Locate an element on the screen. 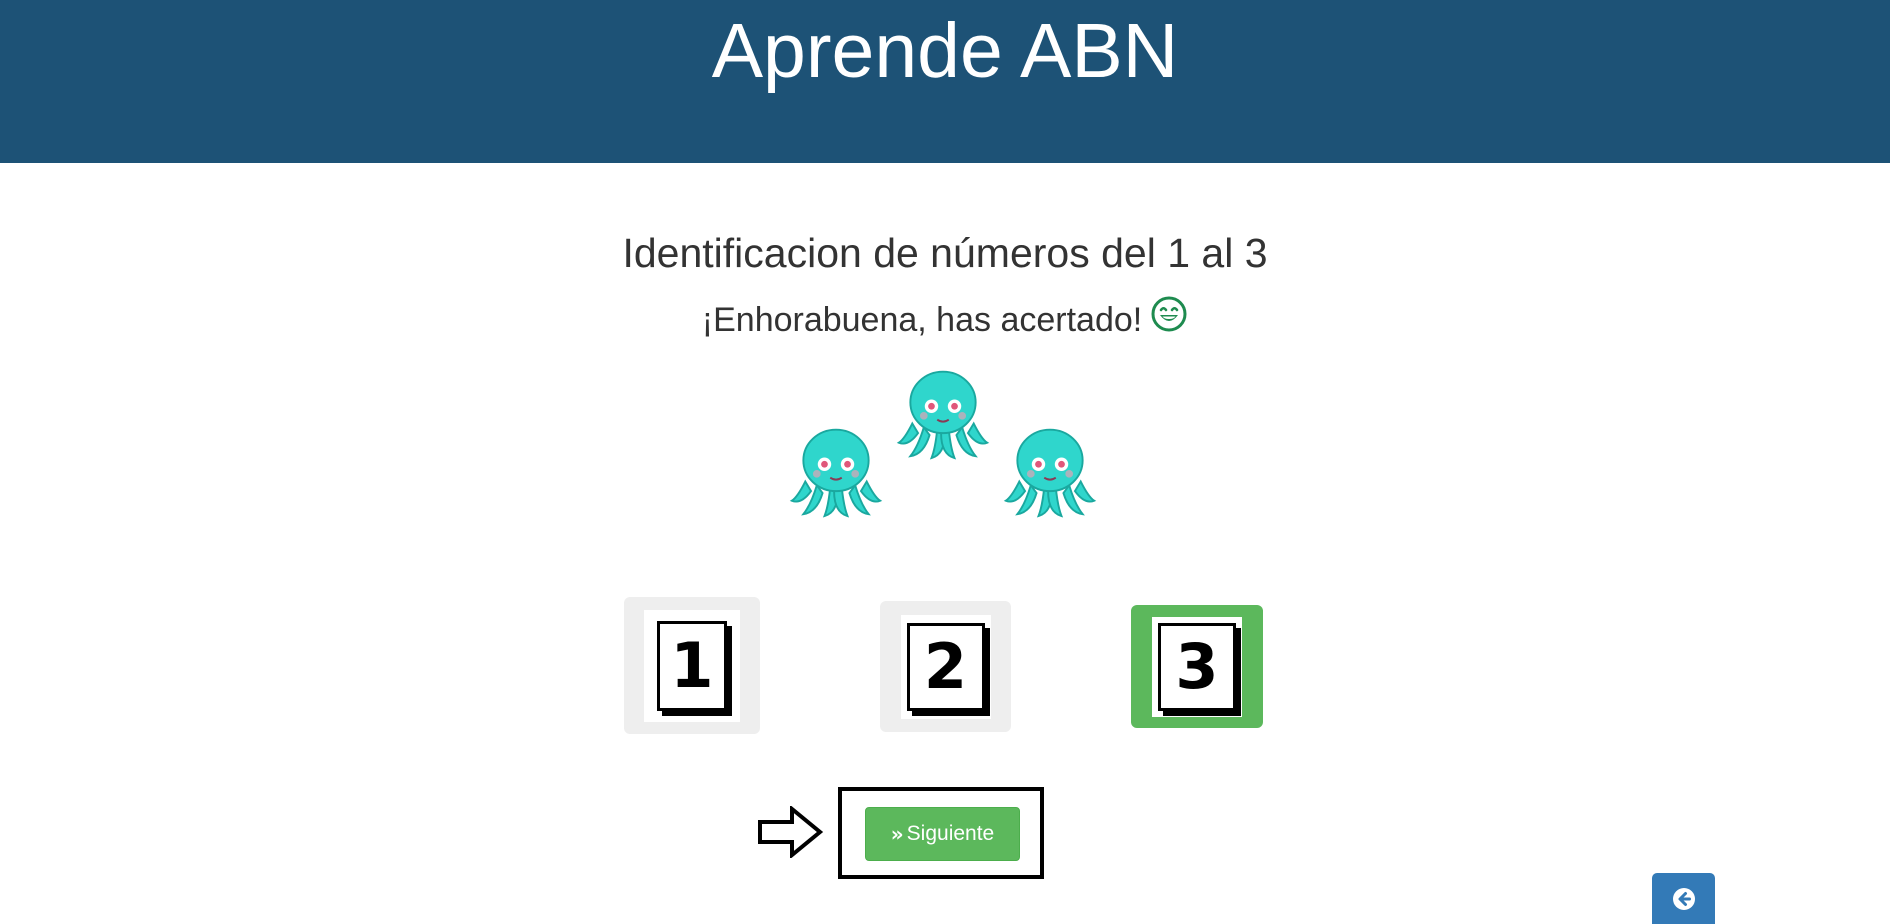  double-chevron-right-icon: » is located at coordinates (897, 834).